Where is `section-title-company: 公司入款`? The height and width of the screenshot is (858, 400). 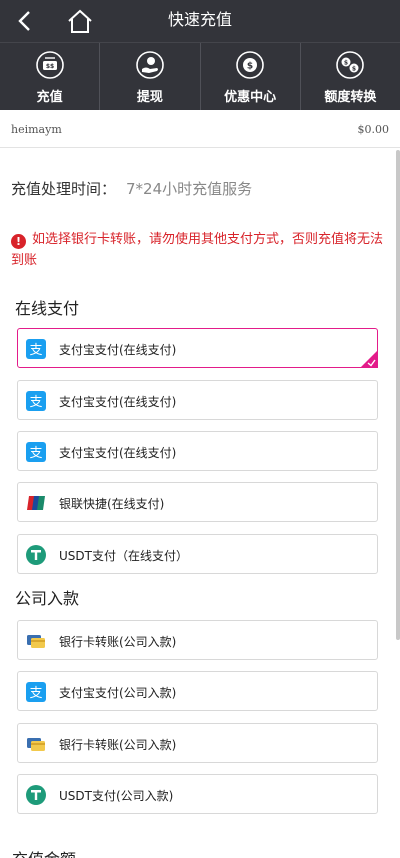
section-title-company: 公司入款 is located at coordinates (47, 598).